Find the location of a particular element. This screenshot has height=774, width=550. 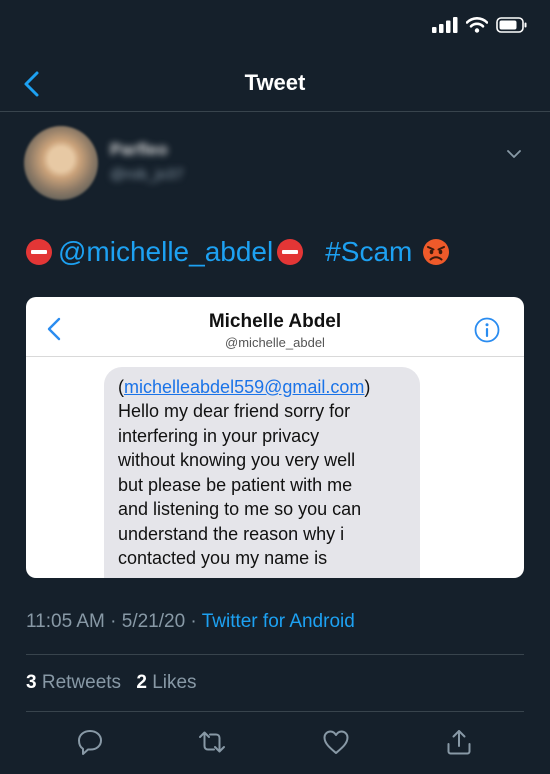

status-icons is located at coordinates (480, 25).